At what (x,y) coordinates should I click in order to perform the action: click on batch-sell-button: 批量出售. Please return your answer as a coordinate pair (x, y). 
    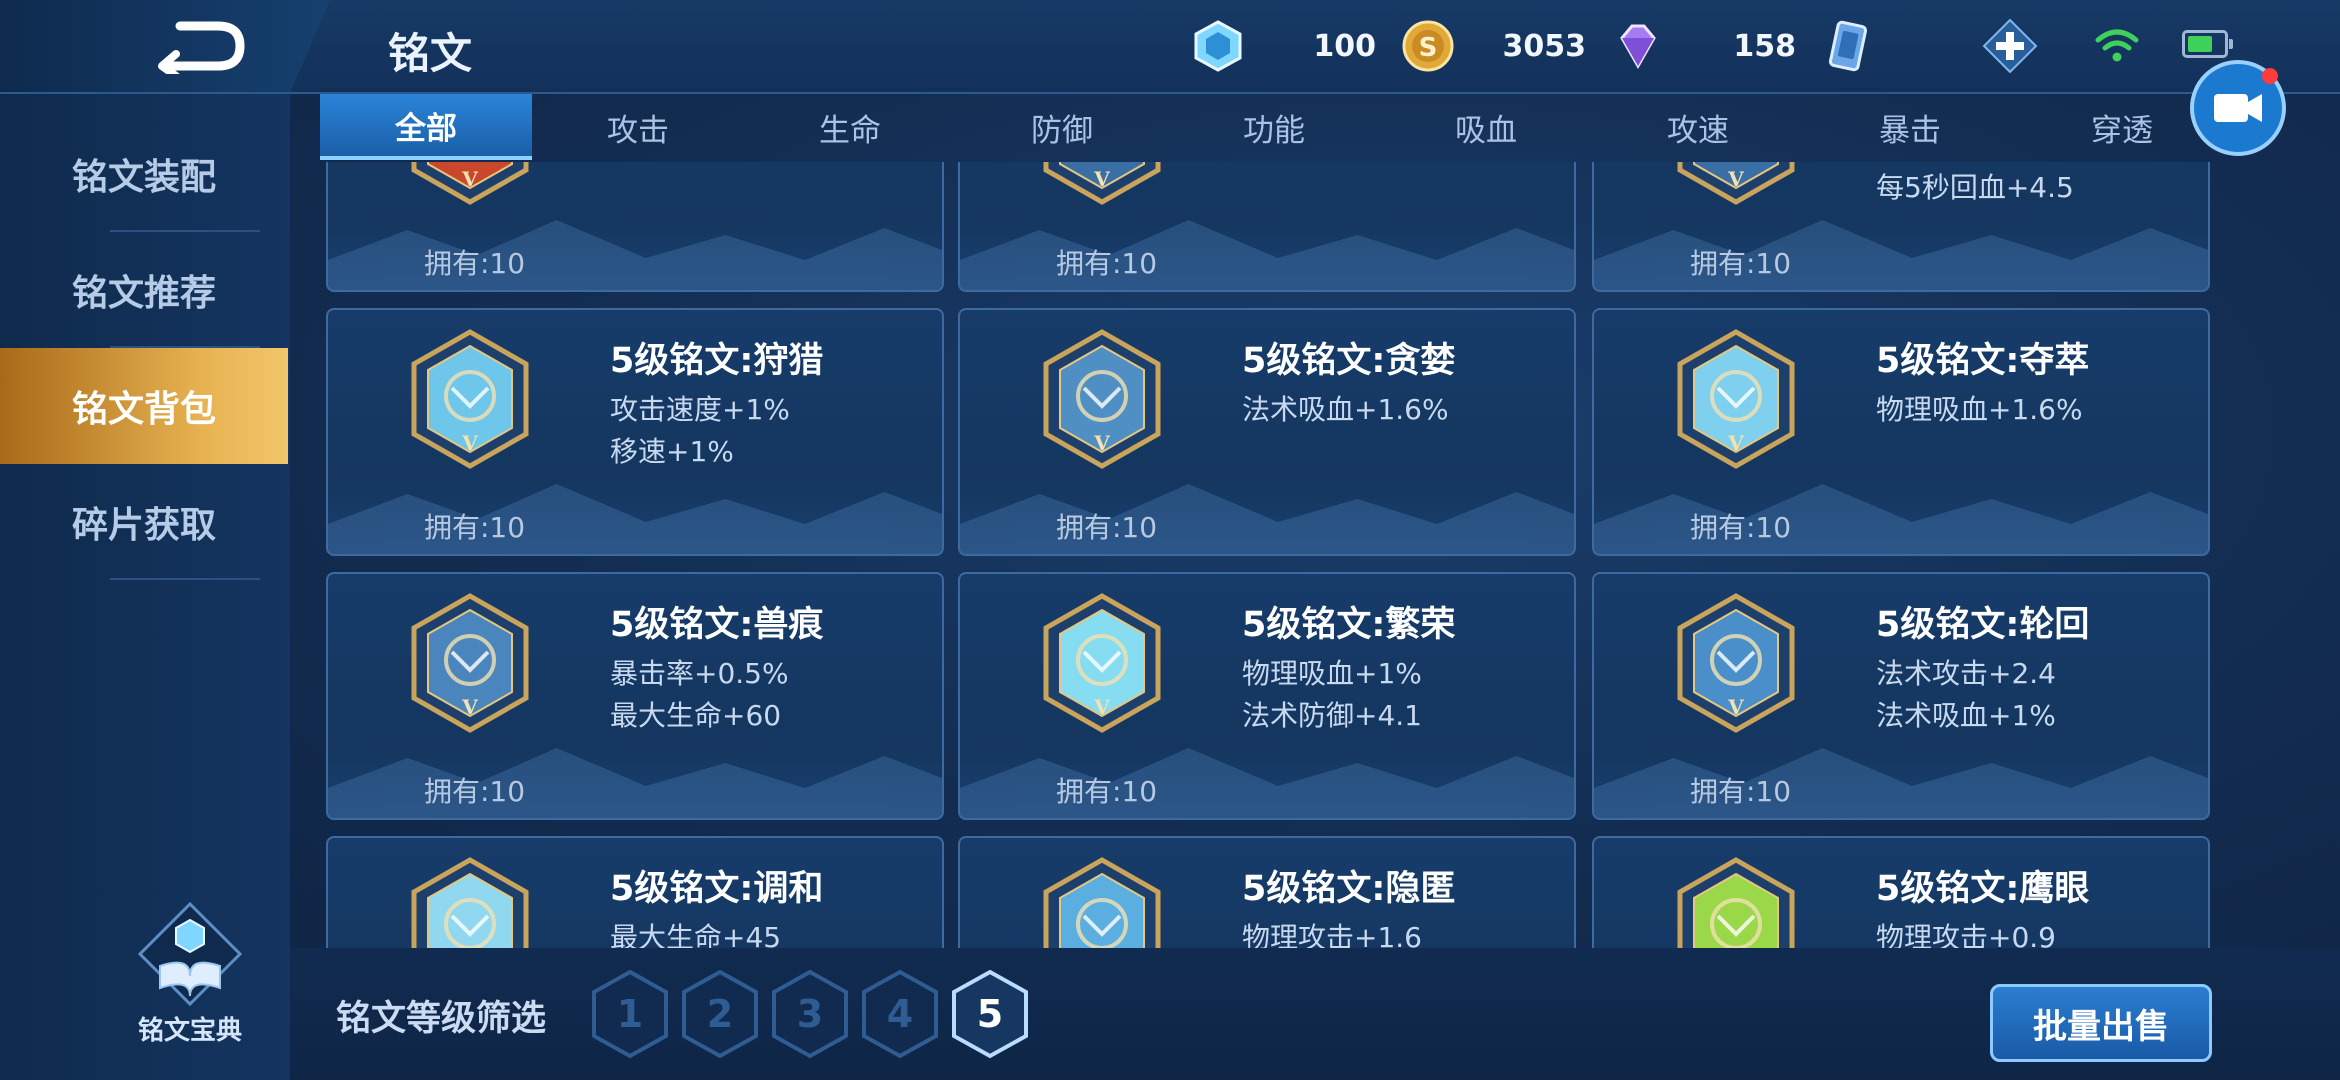
    Looking at the image, I should click on (2101, 1023).